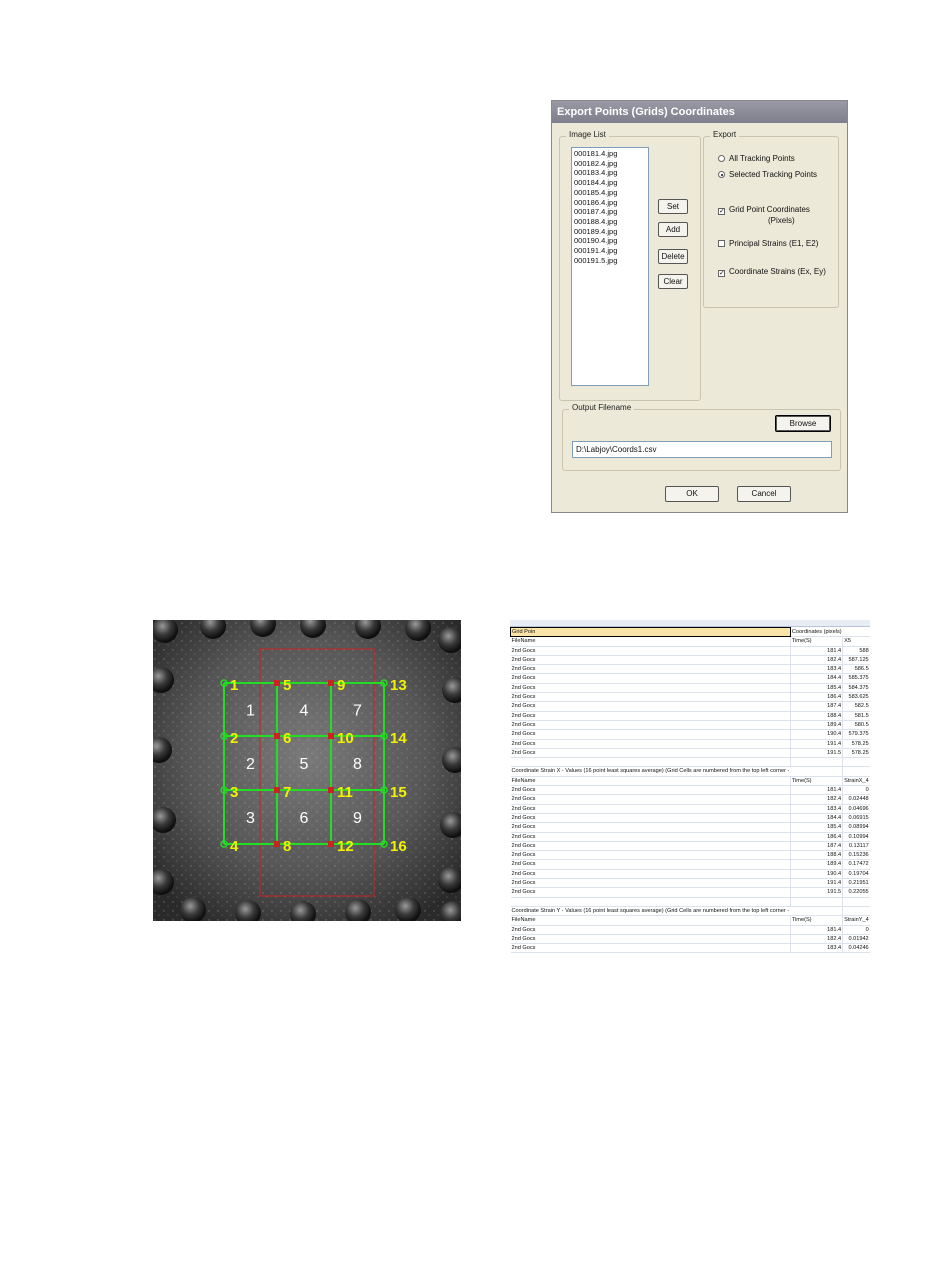 This screenshot has height=1267, width=950. I want to click on table-cell: 0.08994, so click(856, 827).